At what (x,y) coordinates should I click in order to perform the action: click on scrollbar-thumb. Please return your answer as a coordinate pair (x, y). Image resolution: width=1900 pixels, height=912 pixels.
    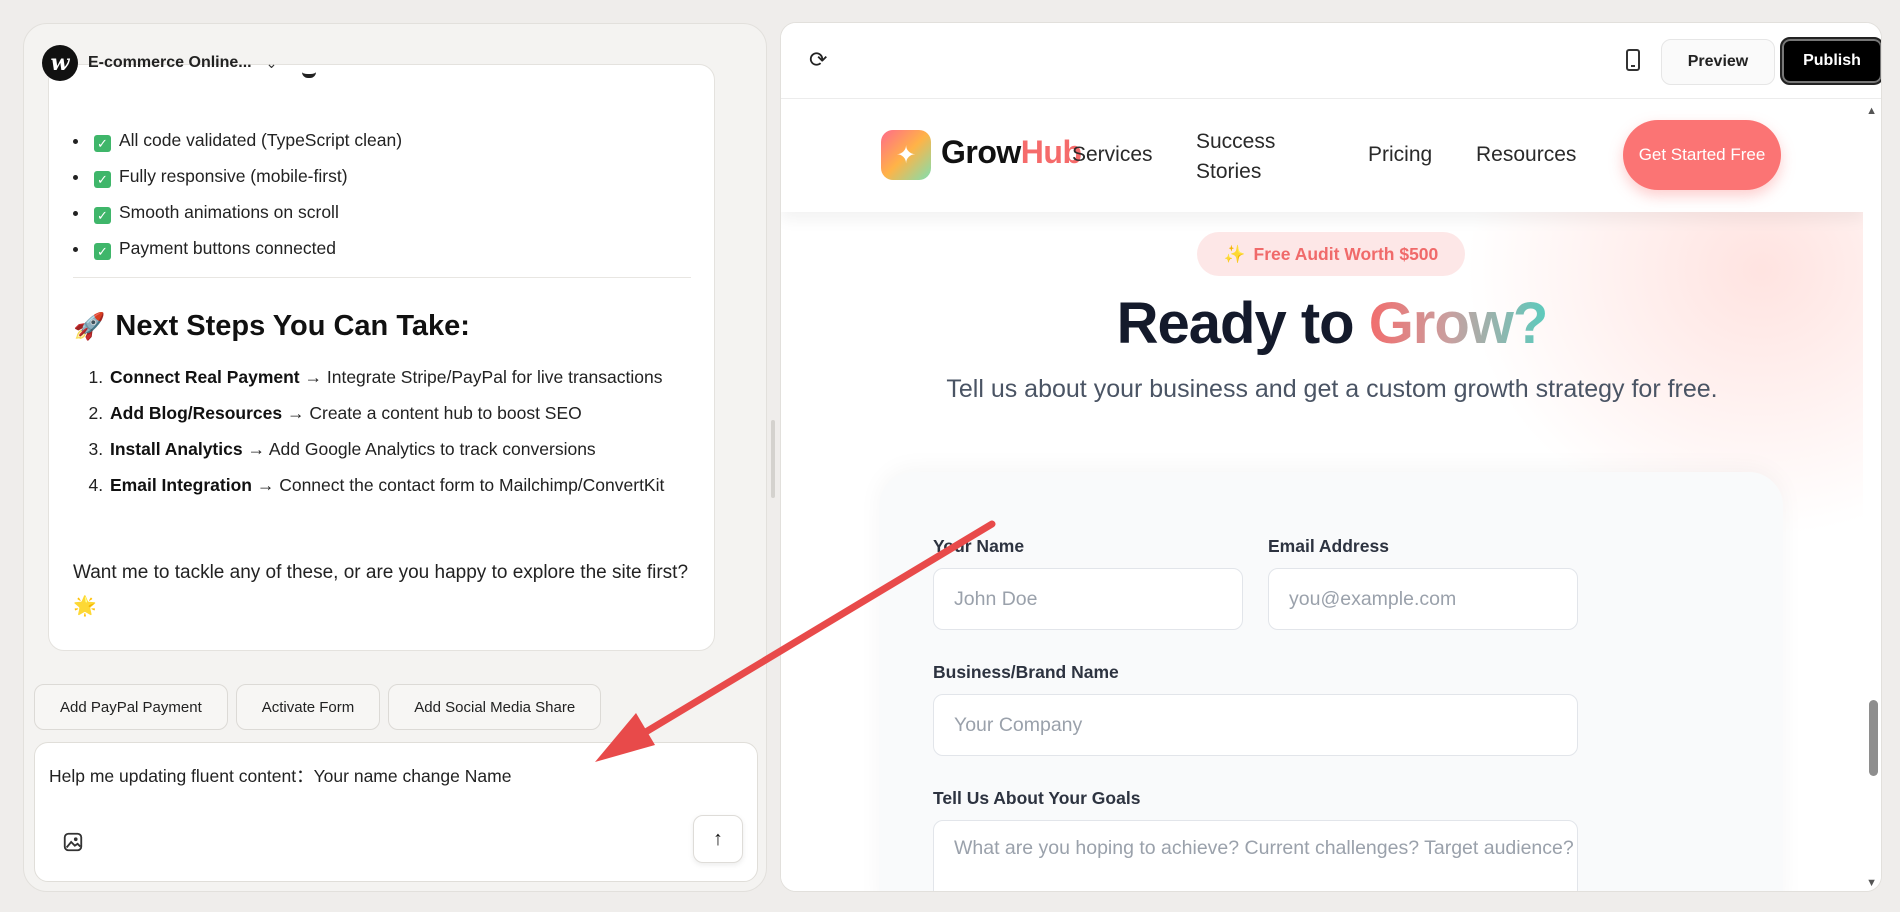
    Looking at the image, I should click on (1873, 738).